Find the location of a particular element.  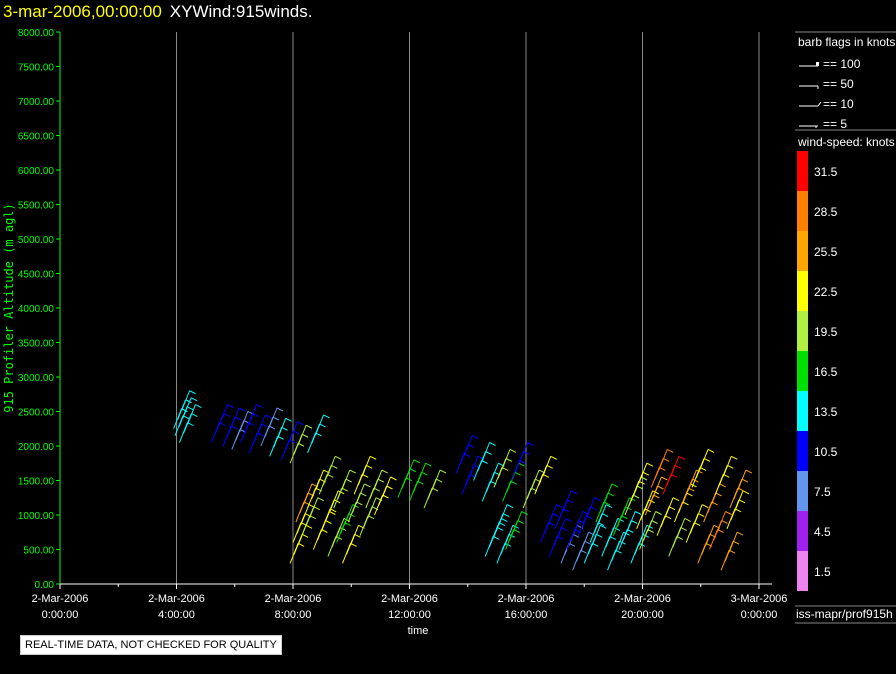

y-tick-label: 1000.00 is located at coordinates (36, 516).